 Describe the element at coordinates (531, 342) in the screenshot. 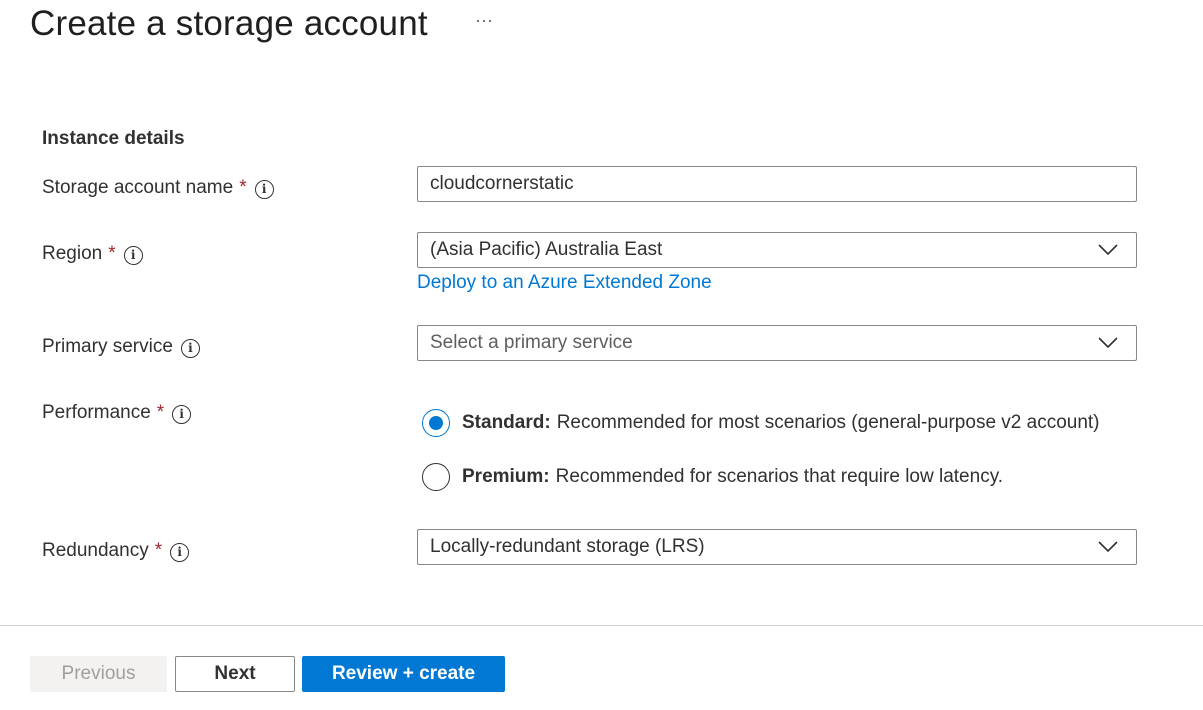

I see `primary-service-placeholder: Select a primary service` at that location.